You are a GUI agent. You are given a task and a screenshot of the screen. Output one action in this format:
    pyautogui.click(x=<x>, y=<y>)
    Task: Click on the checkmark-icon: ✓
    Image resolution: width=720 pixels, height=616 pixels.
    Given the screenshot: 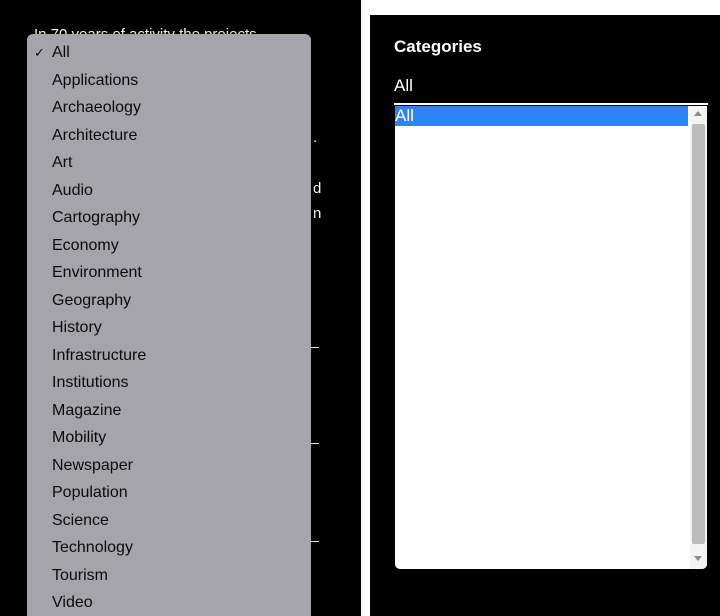 What is the action you would take?
    pyautogui.click(x=39, y=52)
    